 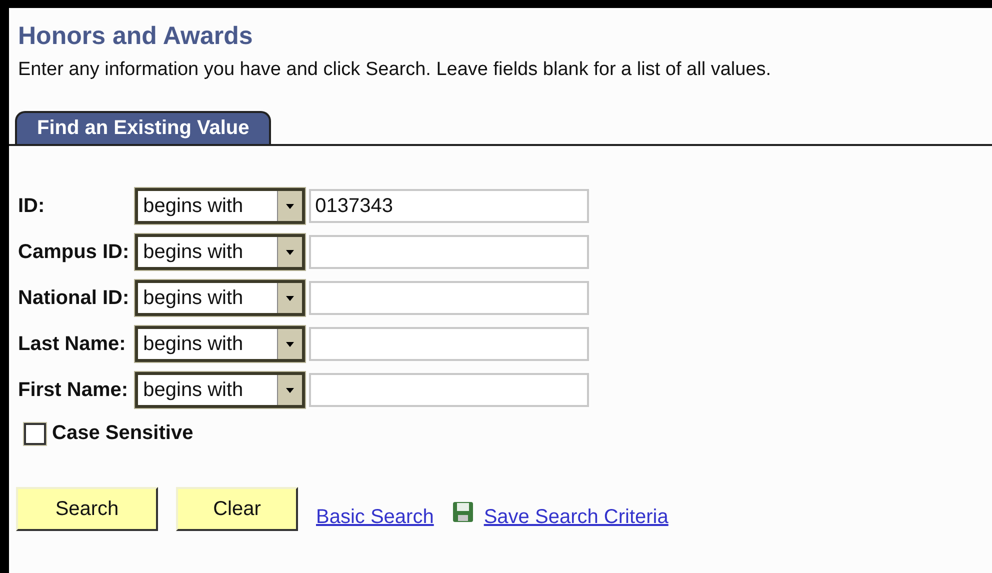 What do you see at coordinates (395, 70) in the screenshot?
I see `instructions-text: Enter any information you have and click Search. Leave fields blank for a list of all values.` at bounding box center [395, 70].